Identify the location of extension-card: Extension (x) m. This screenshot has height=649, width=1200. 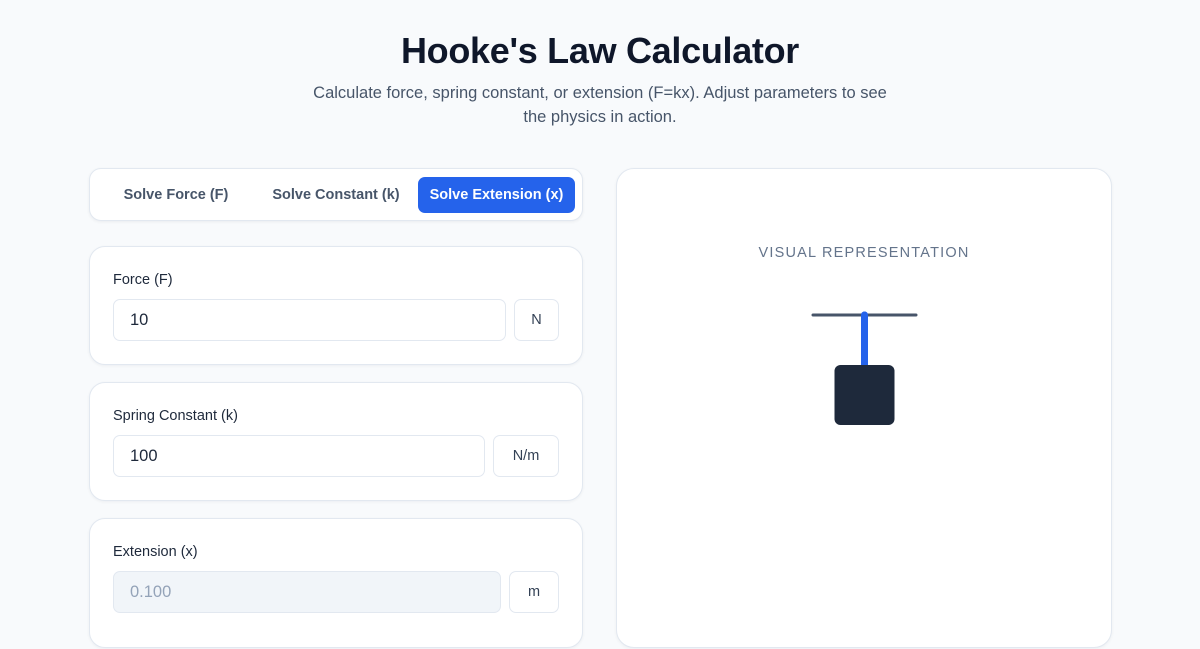
(336, 583).